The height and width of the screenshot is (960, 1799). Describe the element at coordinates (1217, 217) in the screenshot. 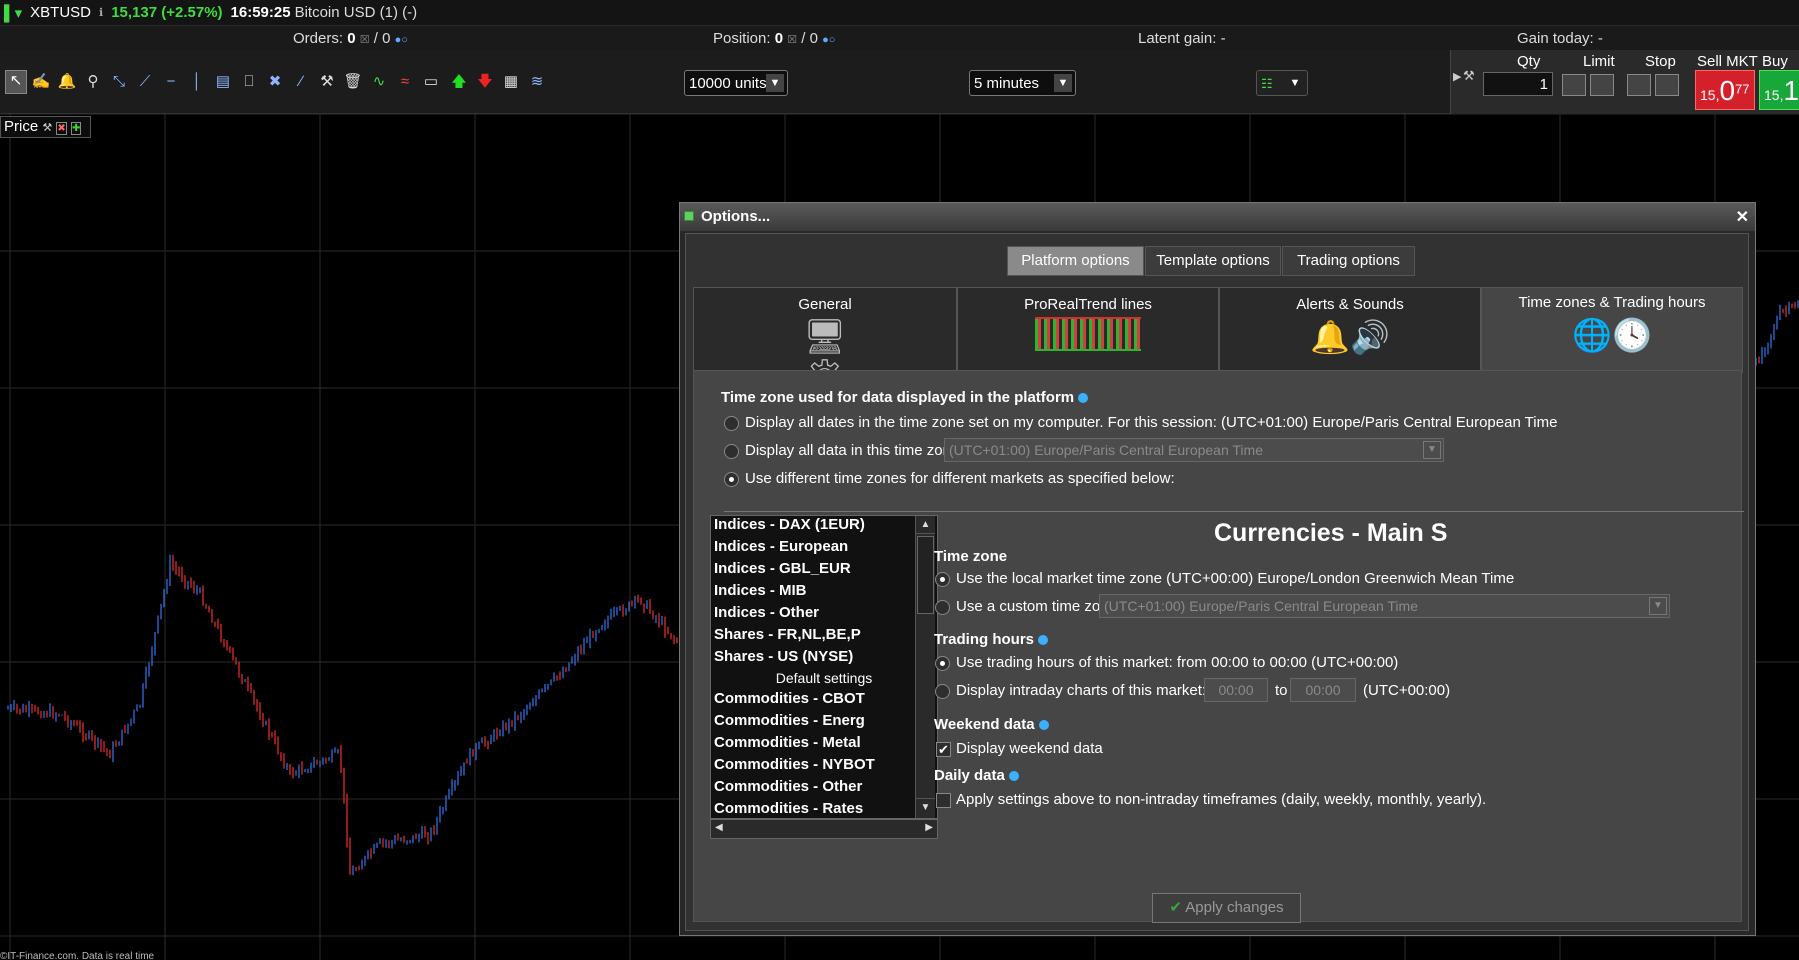

I see `dialog-titlebar: Options... ✕` at that location.